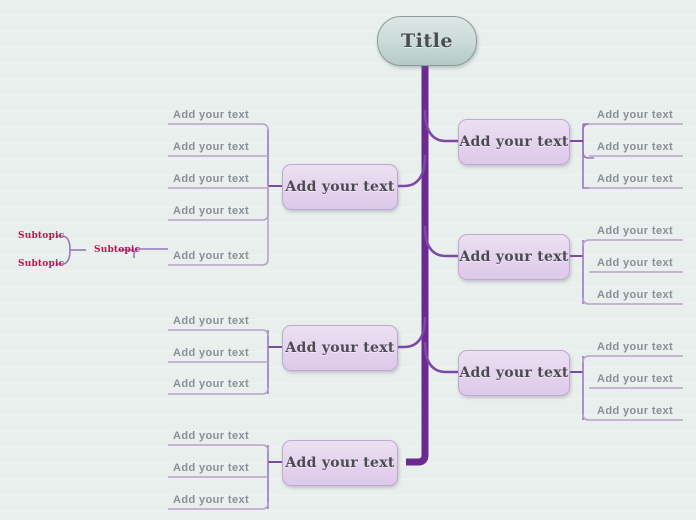 The width and height of the screenshot is (696, 520). I want to click on leaf-left-3-3: Add your text, so click(218, 499).